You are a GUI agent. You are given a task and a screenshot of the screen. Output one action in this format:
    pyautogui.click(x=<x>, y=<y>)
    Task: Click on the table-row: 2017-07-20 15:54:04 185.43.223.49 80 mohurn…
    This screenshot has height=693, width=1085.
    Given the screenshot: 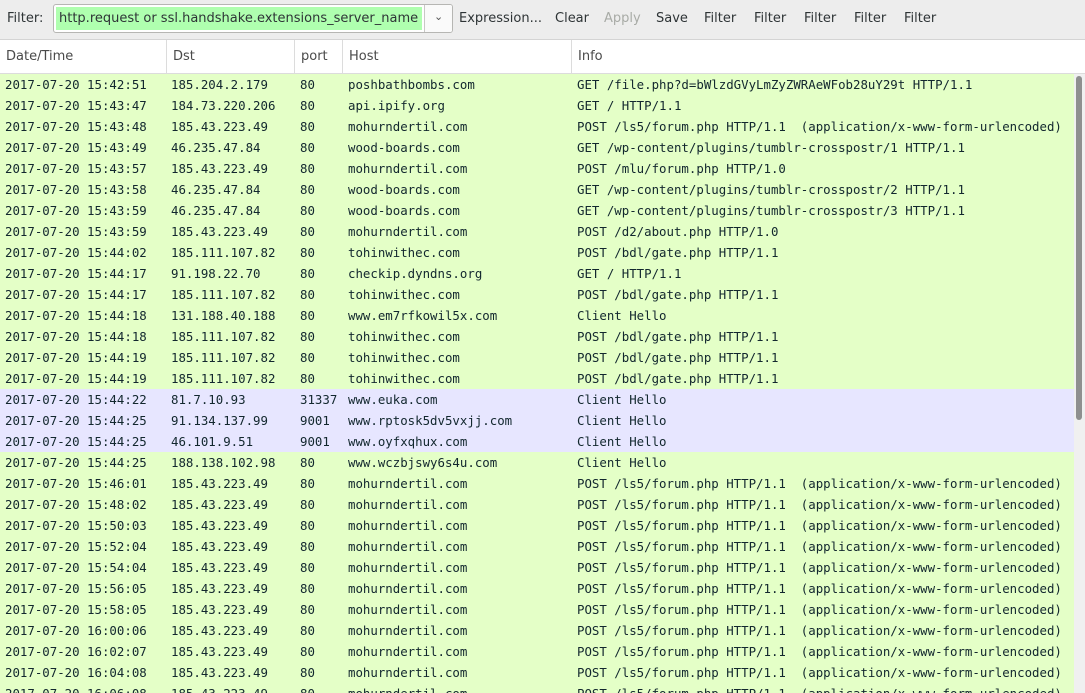 What is the action you would take?
    pyautogui.click(x=537, y=567)
    